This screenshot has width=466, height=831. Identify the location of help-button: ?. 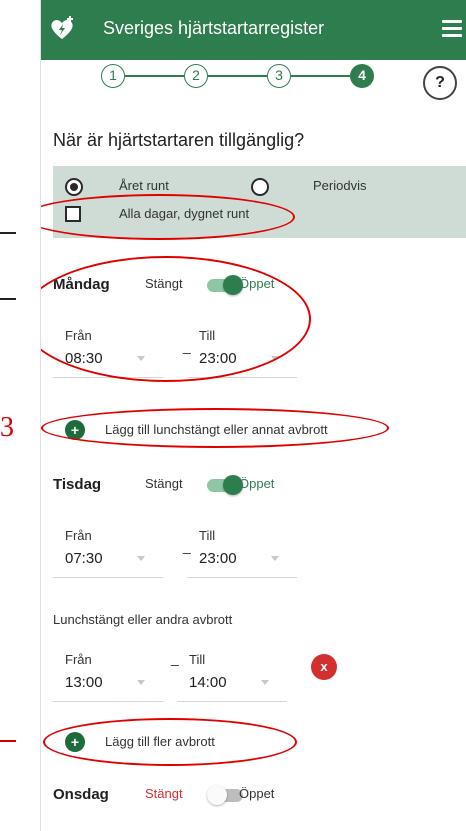
(440, 83).